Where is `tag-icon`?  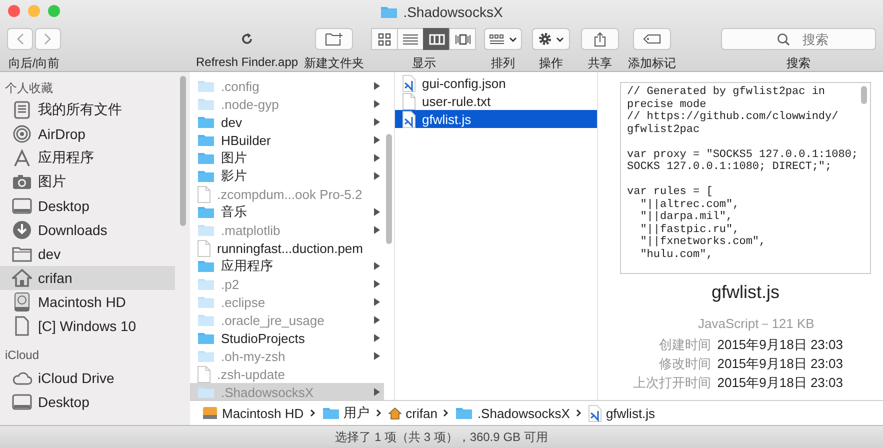
tag-icon is located at coordinates (652, 39).